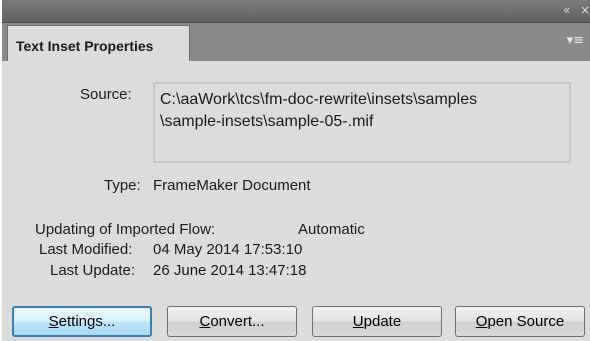 This screenshot has width=590, height=341. Describe the element at coordinates (232, 185) in the screenshot. I see `type-value: FrameMaker Document` at that location.